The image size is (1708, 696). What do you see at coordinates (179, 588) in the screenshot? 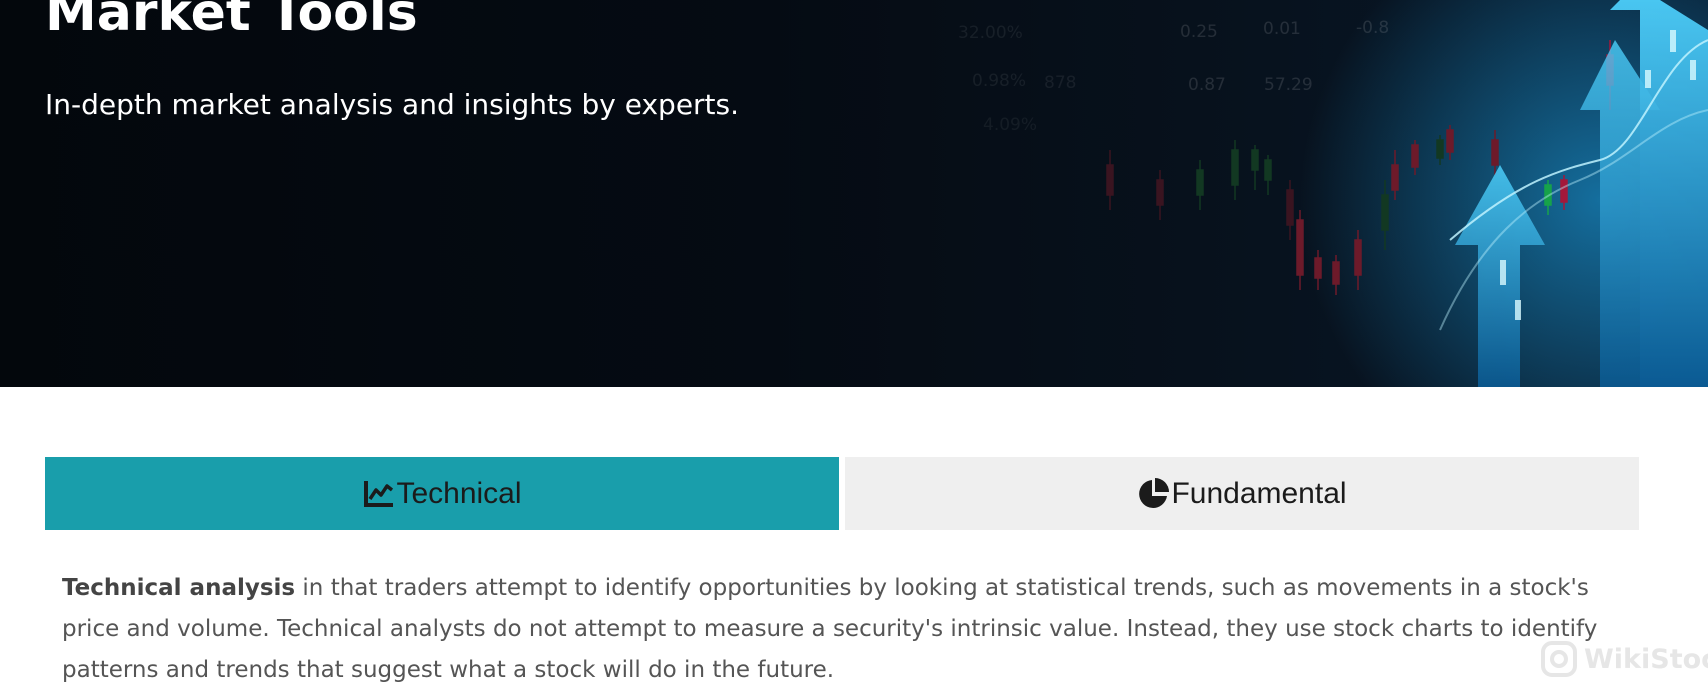
I see `description-term: Technical analysis` at bounding box center [179, 588].